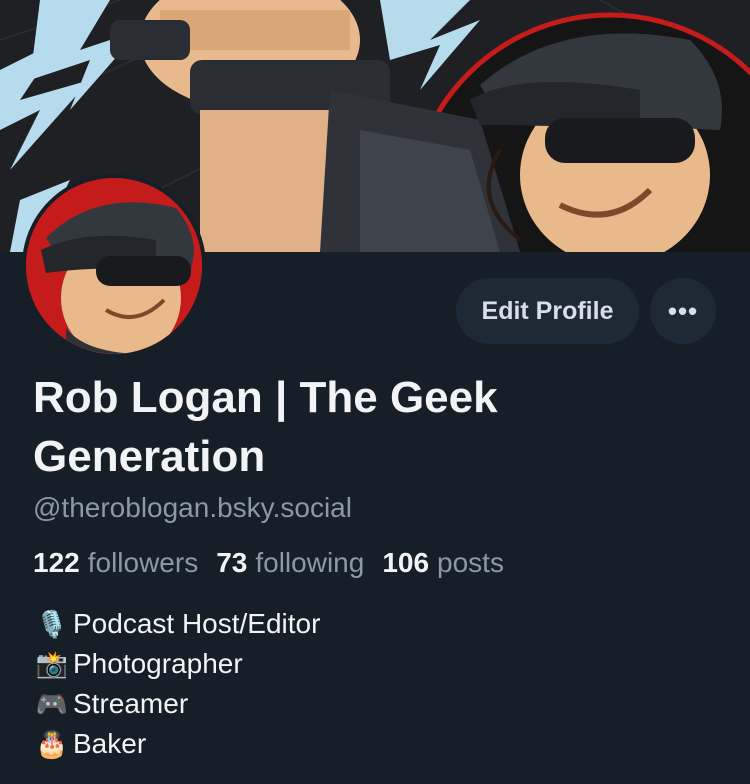 The width and height of the screenshot is (750, 784). What do you see at coordinates (131, 703) in the screenshot?
I see `bio-text: Streamer` at bounding box center [131, 703].